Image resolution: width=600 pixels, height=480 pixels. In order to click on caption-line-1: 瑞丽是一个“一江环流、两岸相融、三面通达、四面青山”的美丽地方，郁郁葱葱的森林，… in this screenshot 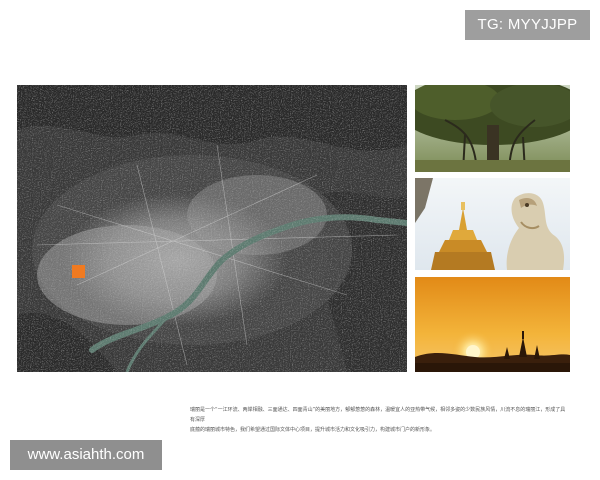, I will do `click(378, 415)`.